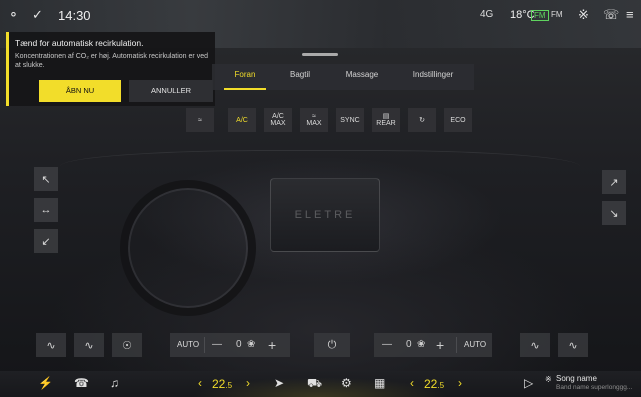 This screenshot has width=641, height=397. Describe the element at coordinates (45, 383) in the screenshot. I see `energy-icon: ⚡` at that location.